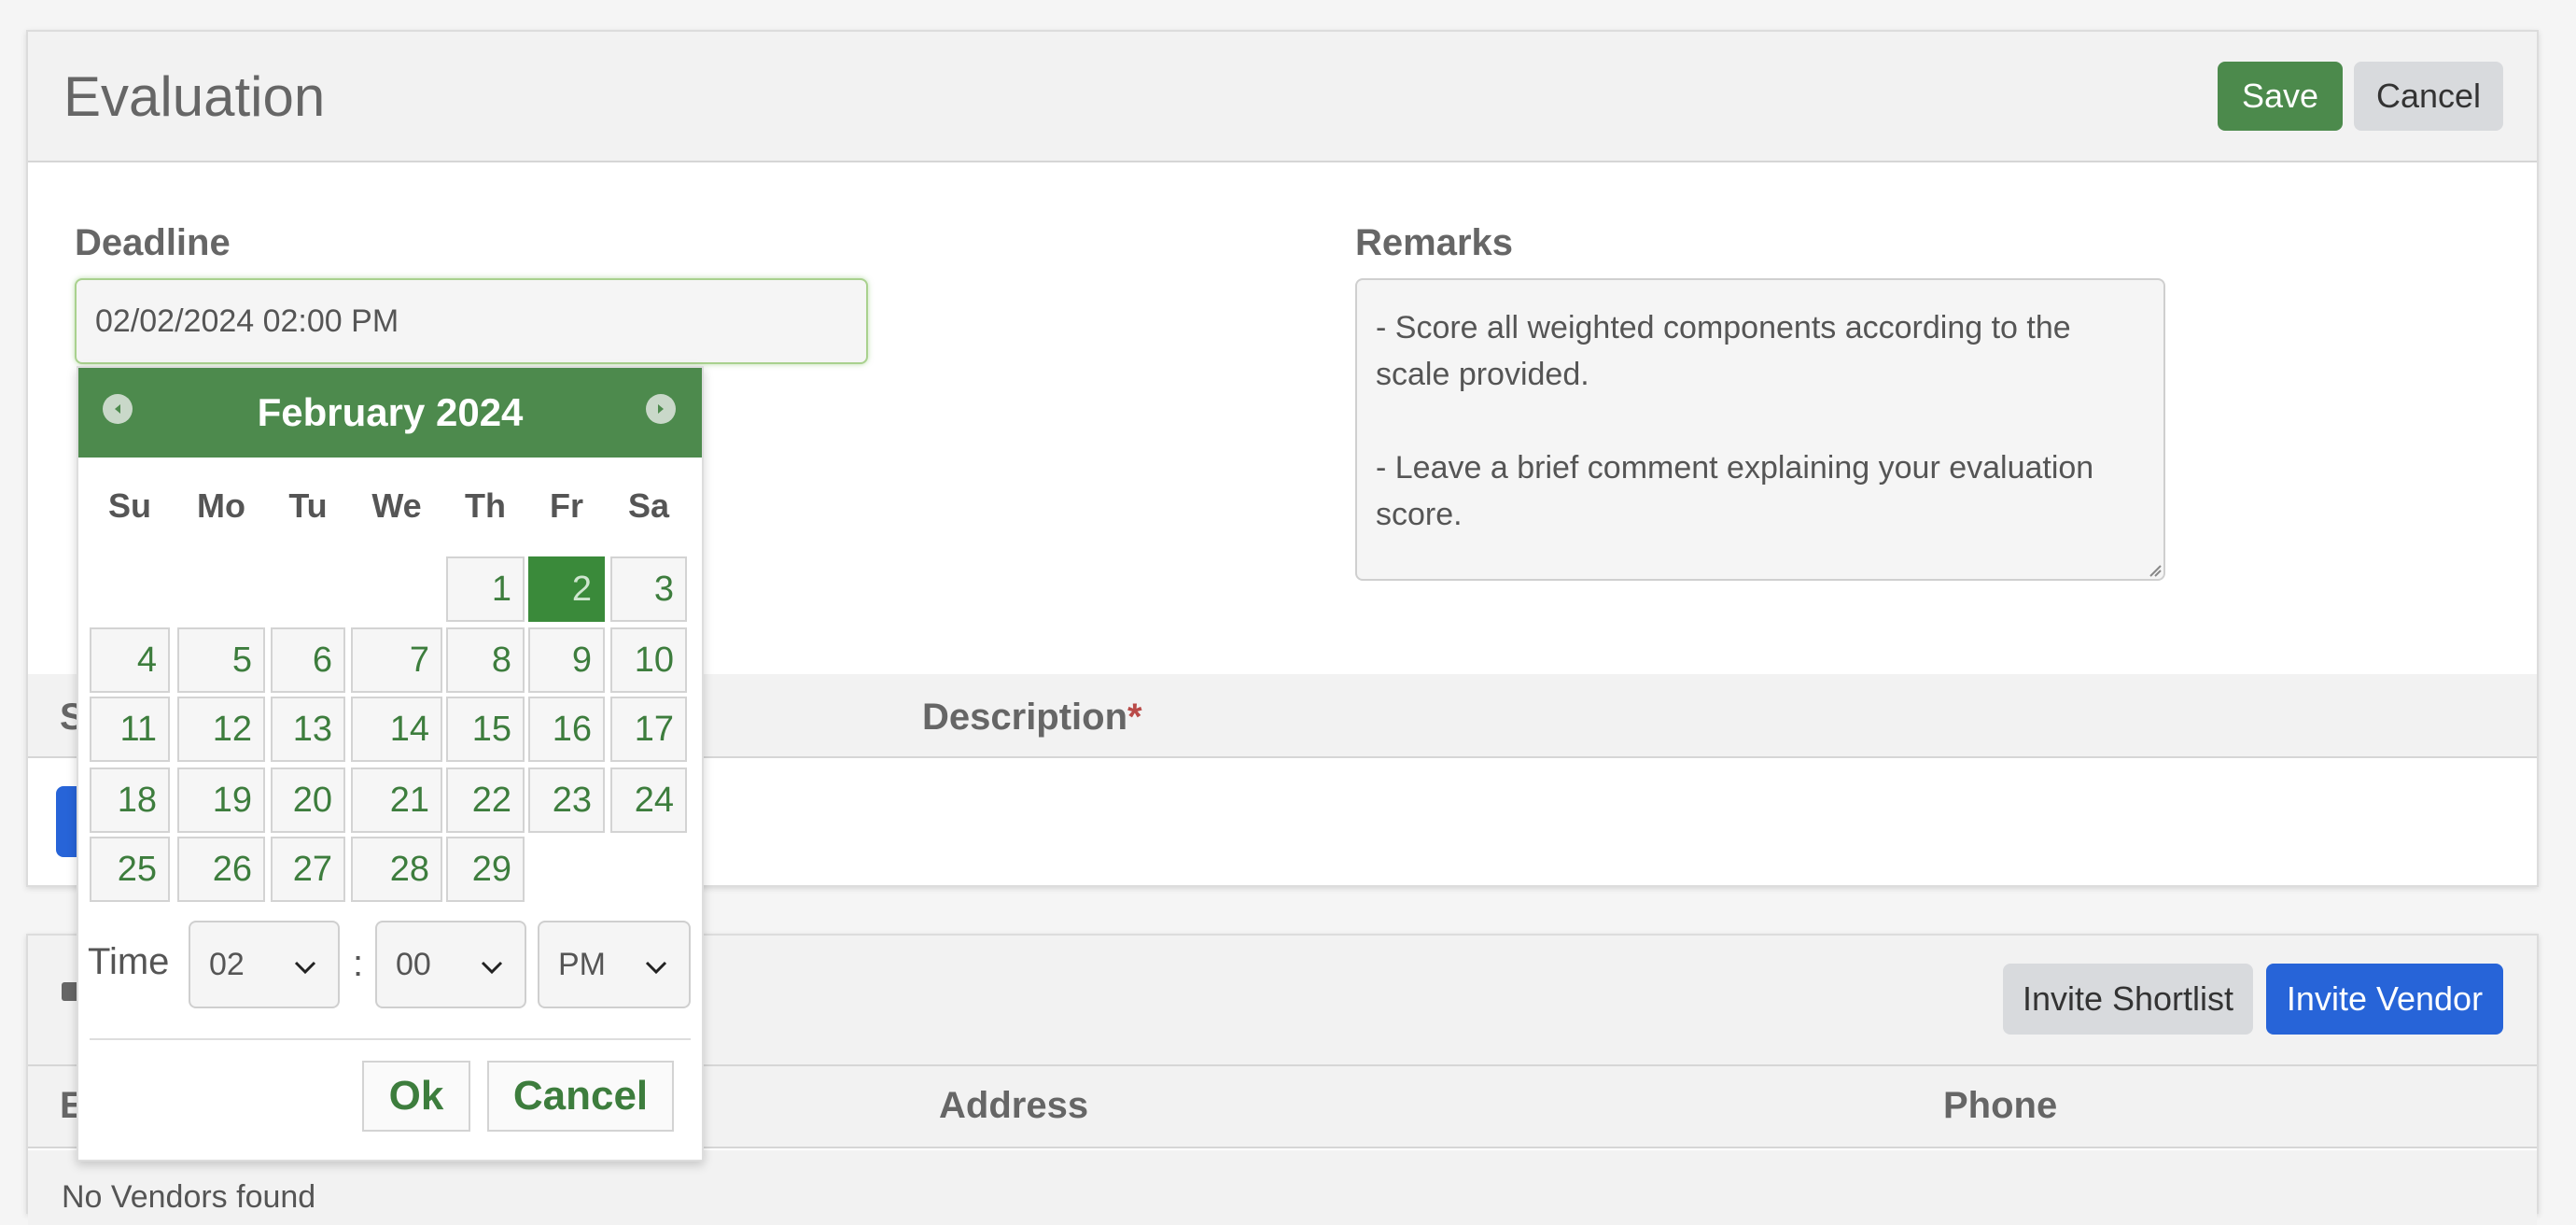 The width and height of the screenshot is (2576, 1225). Describe the element at coordinates (2428, 96) in the screenshot. I see `cancel-button: Cancel` at that location.